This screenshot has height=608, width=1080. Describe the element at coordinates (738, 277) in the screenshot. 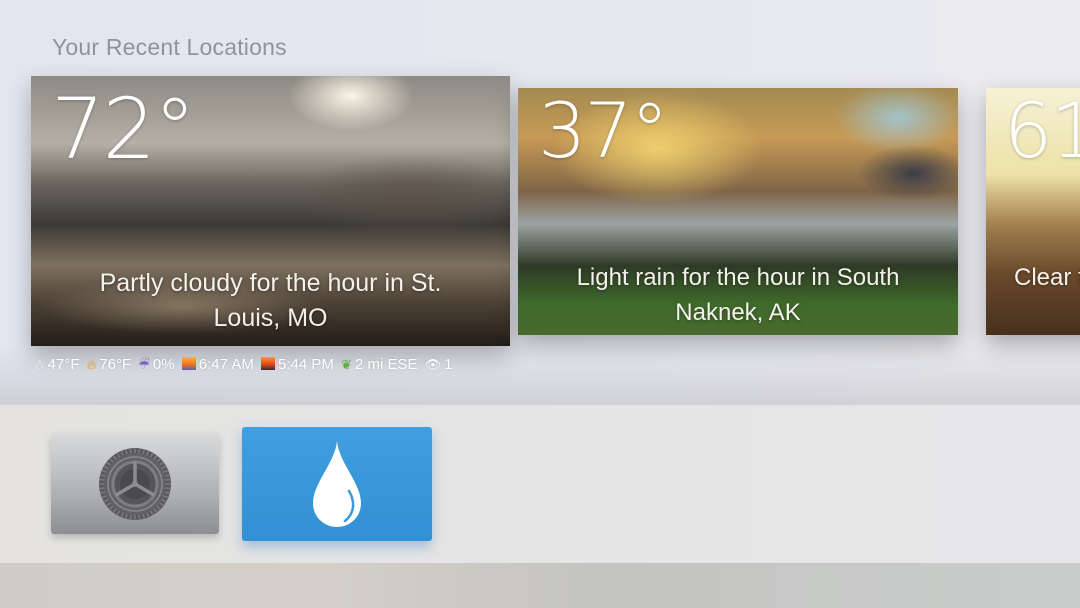

I see `summary-line: Light rain for the hour in South` at that location.